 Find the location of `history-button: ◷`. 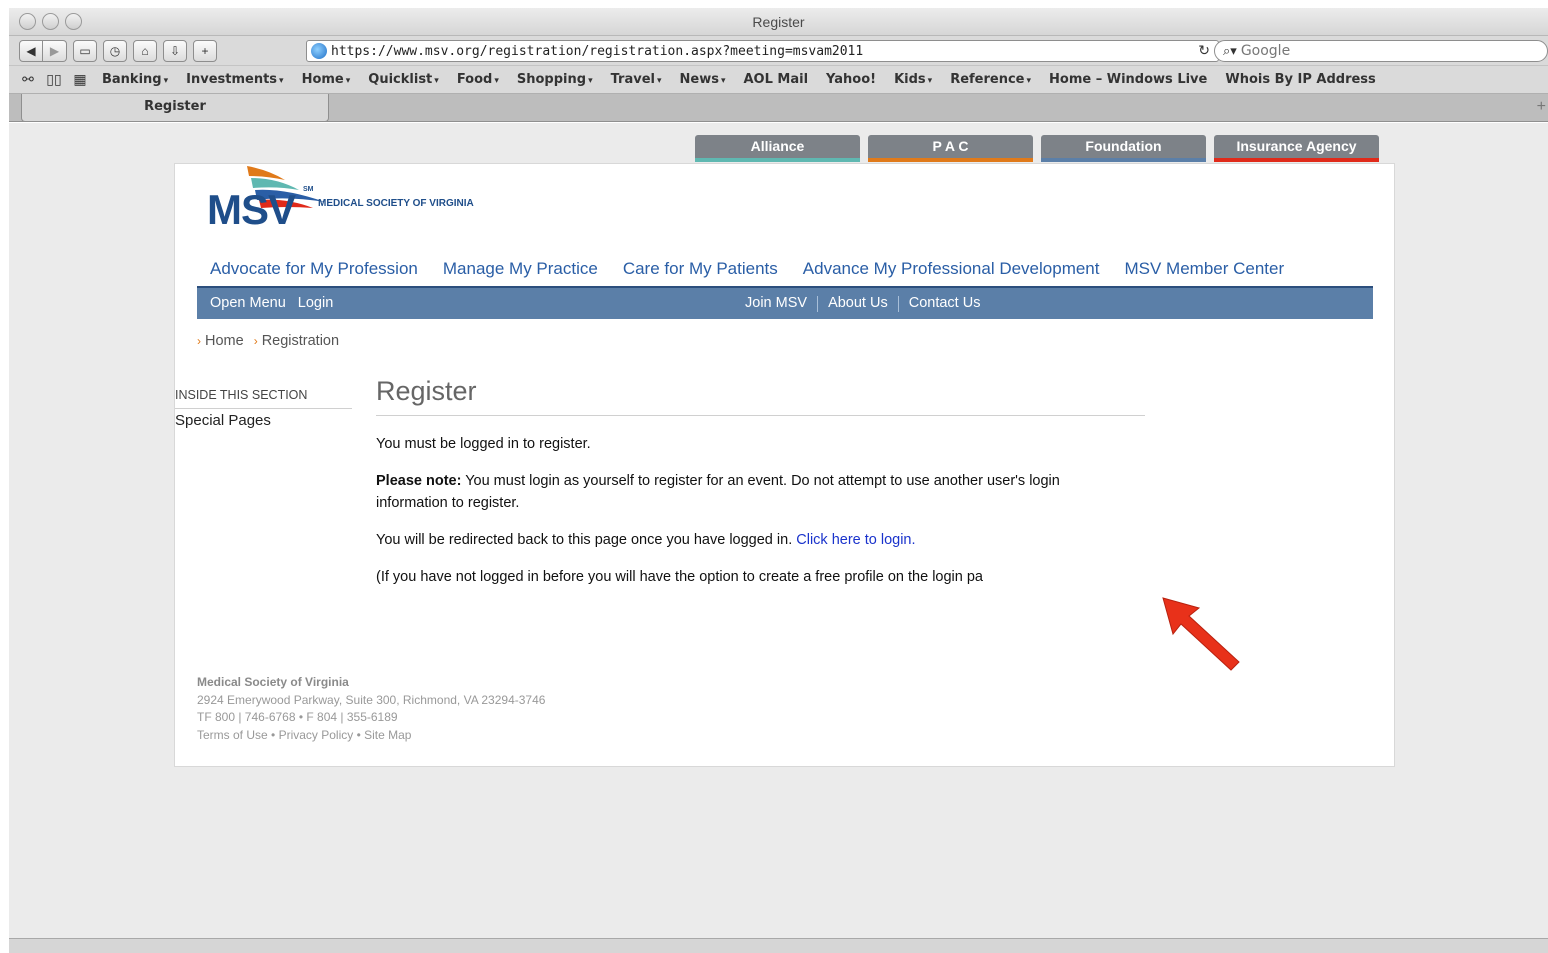

history-button: ◷ is located at coordinates (115, 50).